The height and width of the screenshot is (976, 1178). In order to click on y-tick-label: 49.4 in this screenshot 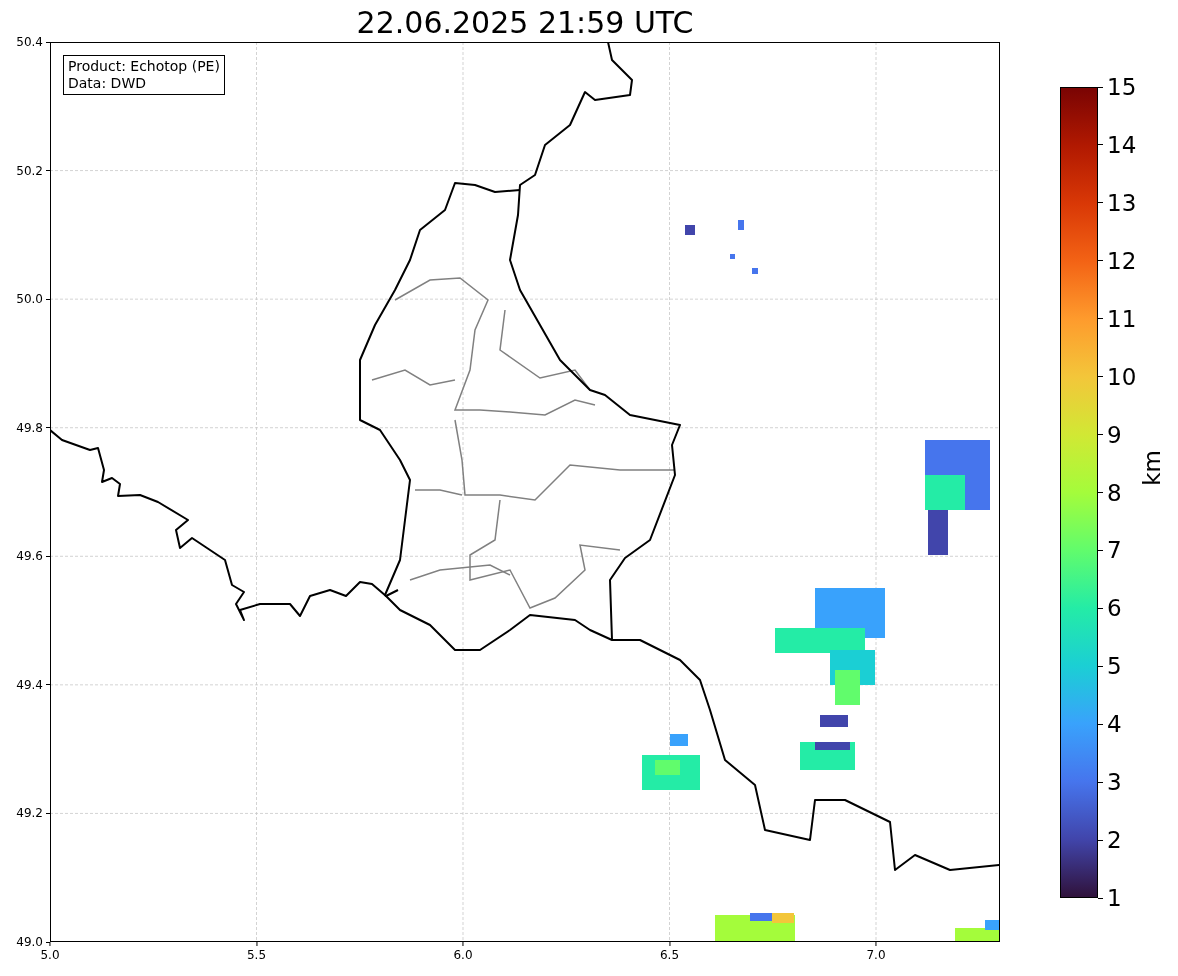, I will do `click(29, 684)`.